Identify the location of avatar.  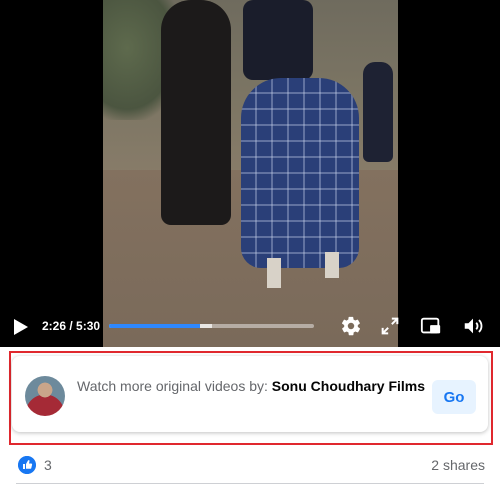
(45, 396).